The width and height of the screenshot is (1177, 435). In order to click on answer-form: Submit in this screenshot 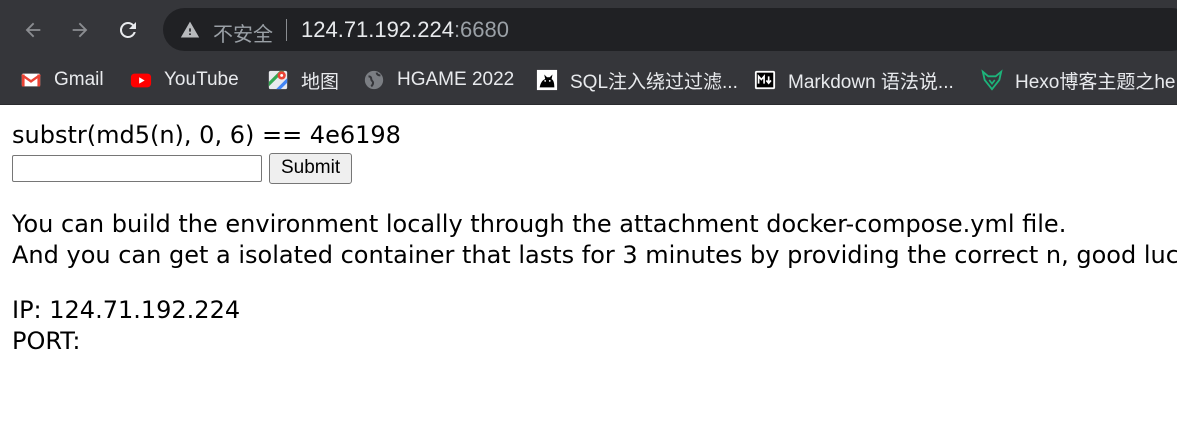, I will do `click(594, 168)`.